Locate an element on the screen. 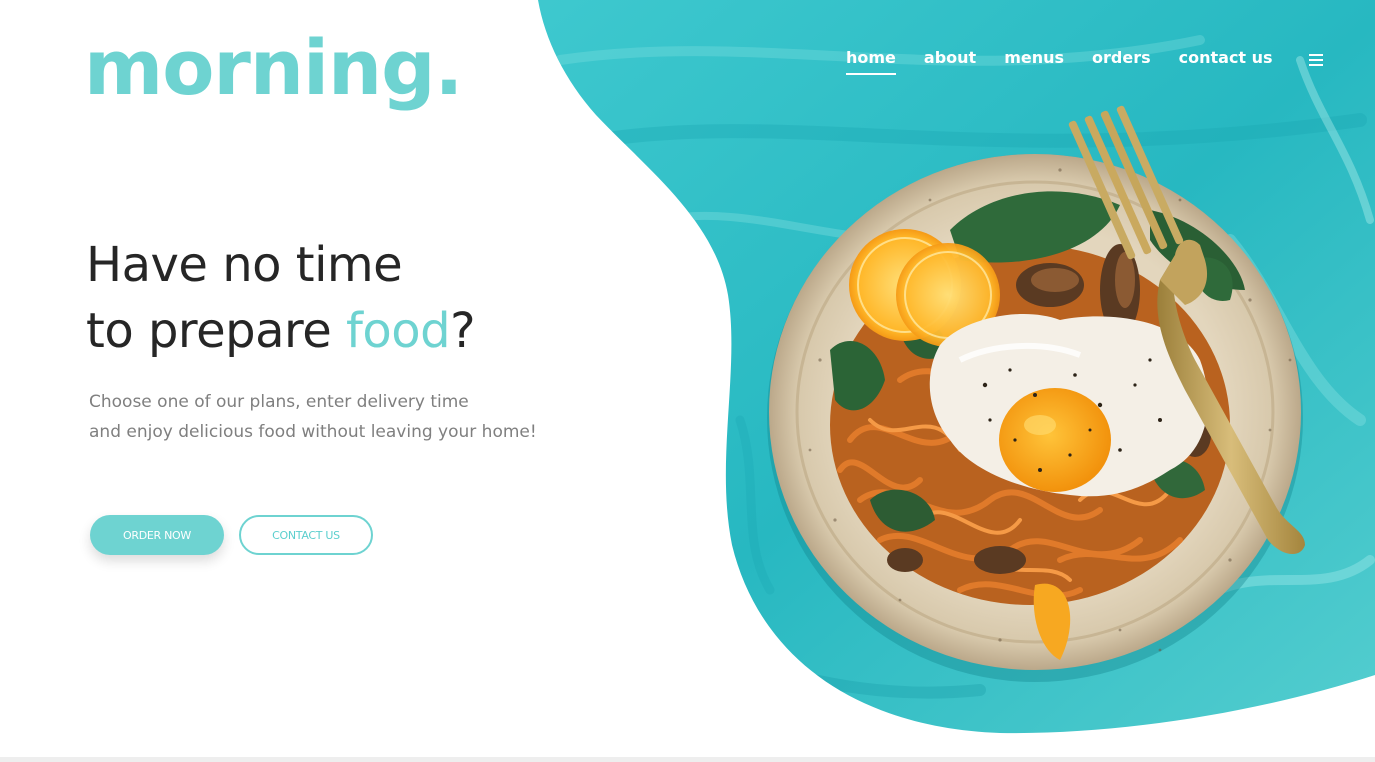  main-nav: home about menus orders contact us is located at coordinates (1059, 61).